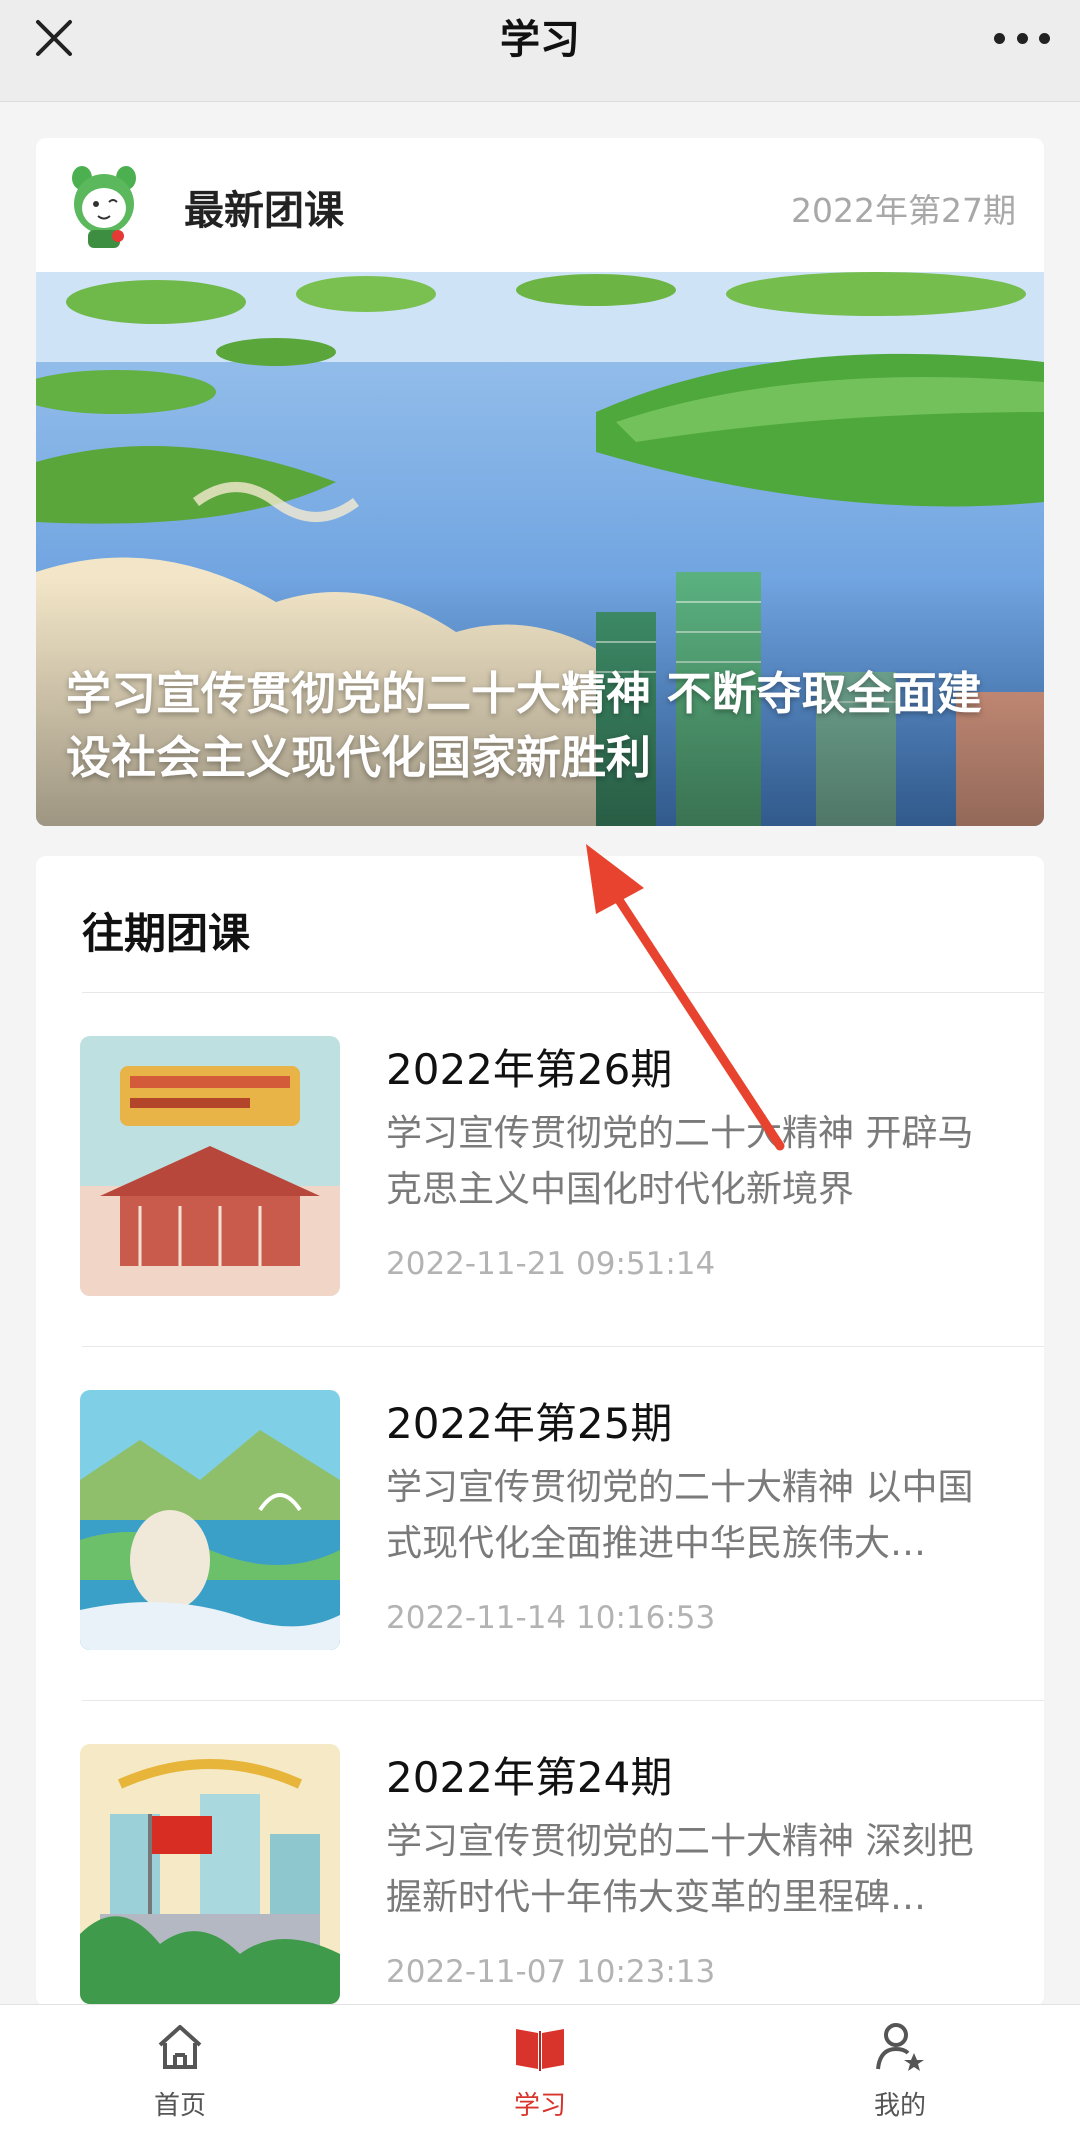 The image size is (1080, 2131). Describe the element at coordinates (529, 1777) in the screenshot. I see `lesson-title: 2022年第24期` at that location.